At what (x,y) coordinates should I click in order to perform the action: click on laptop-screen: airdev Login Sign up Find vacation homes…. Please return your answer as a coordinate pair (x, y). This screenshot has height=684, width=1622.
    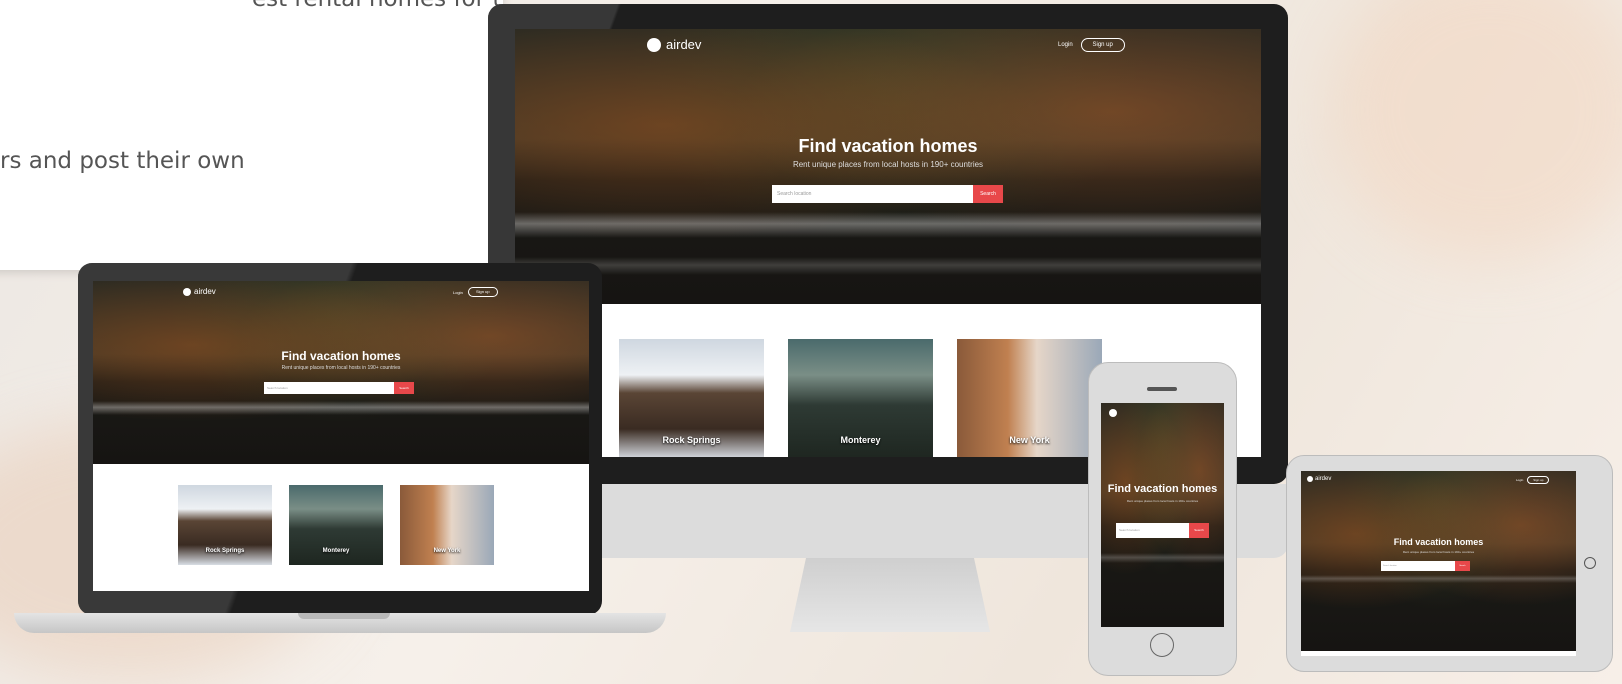
    Looking at the image, I should click on (341, 436).